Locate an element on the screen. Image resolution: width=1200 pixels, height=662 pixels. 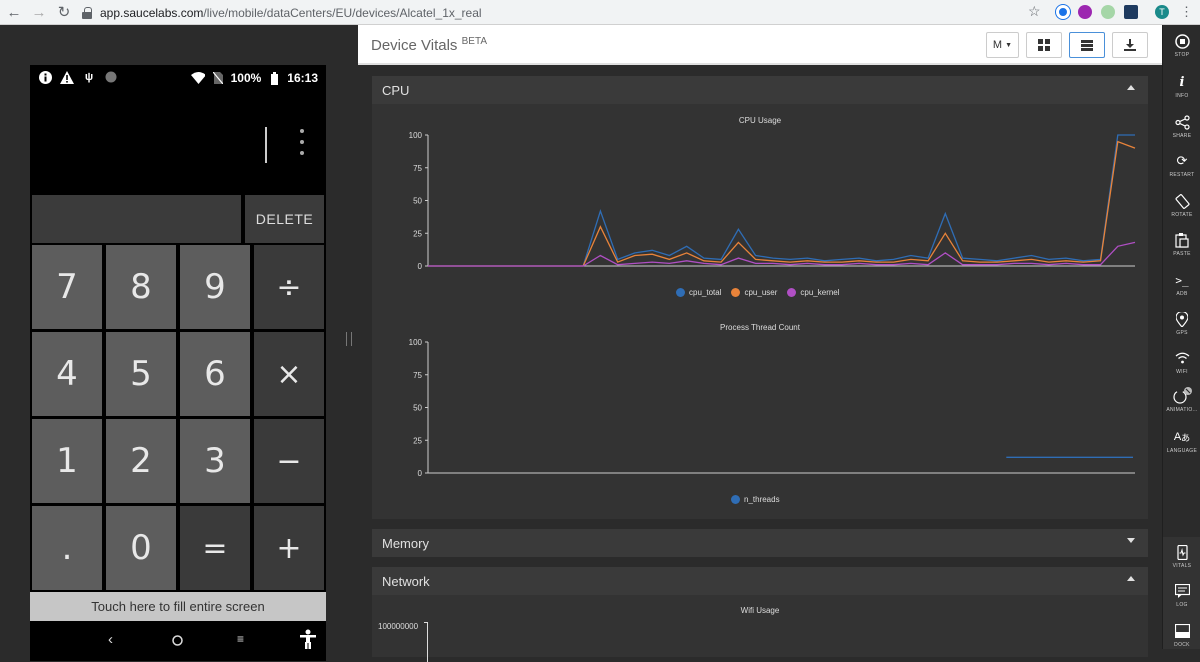
grid-view-button is located at coordinates (1044, 45).